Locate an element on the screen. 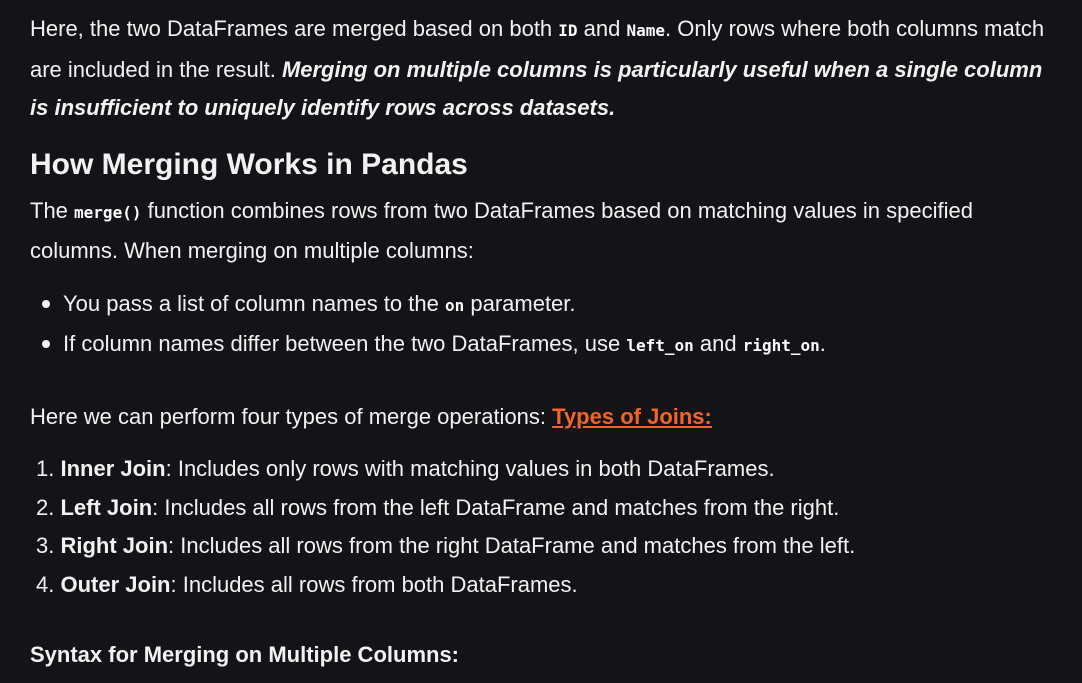 The height and width of the screenshot is (683, 1082). section-heading: How Merging Works in Pandas is located at coordinates (249, 164).